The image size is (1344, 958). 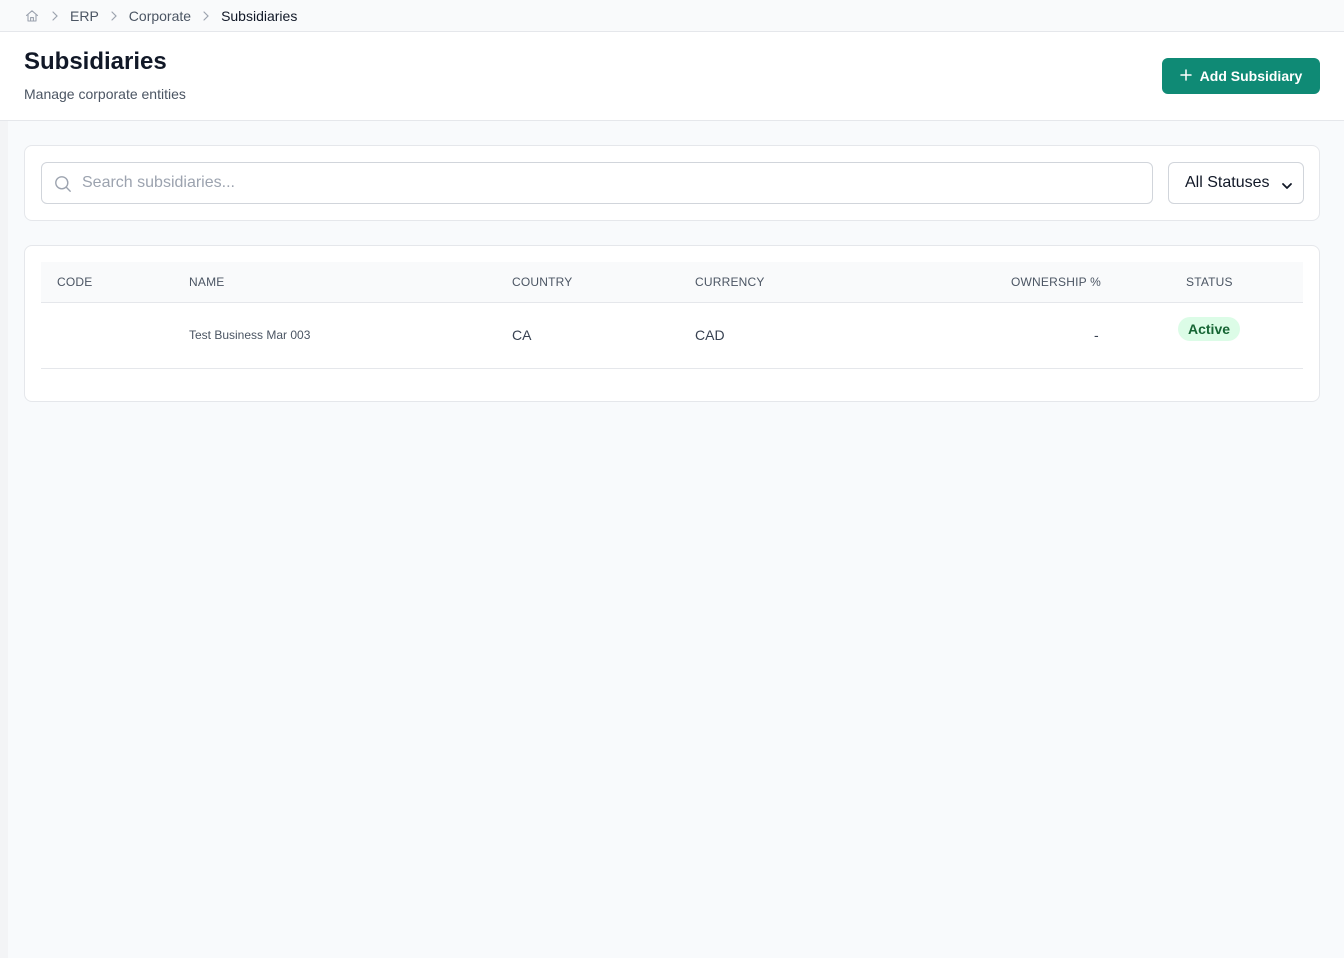 What do you see at coordinates (1209, 329) in the screenshot?
I see `status-badge: Active` at bounding box center [1209, 329].